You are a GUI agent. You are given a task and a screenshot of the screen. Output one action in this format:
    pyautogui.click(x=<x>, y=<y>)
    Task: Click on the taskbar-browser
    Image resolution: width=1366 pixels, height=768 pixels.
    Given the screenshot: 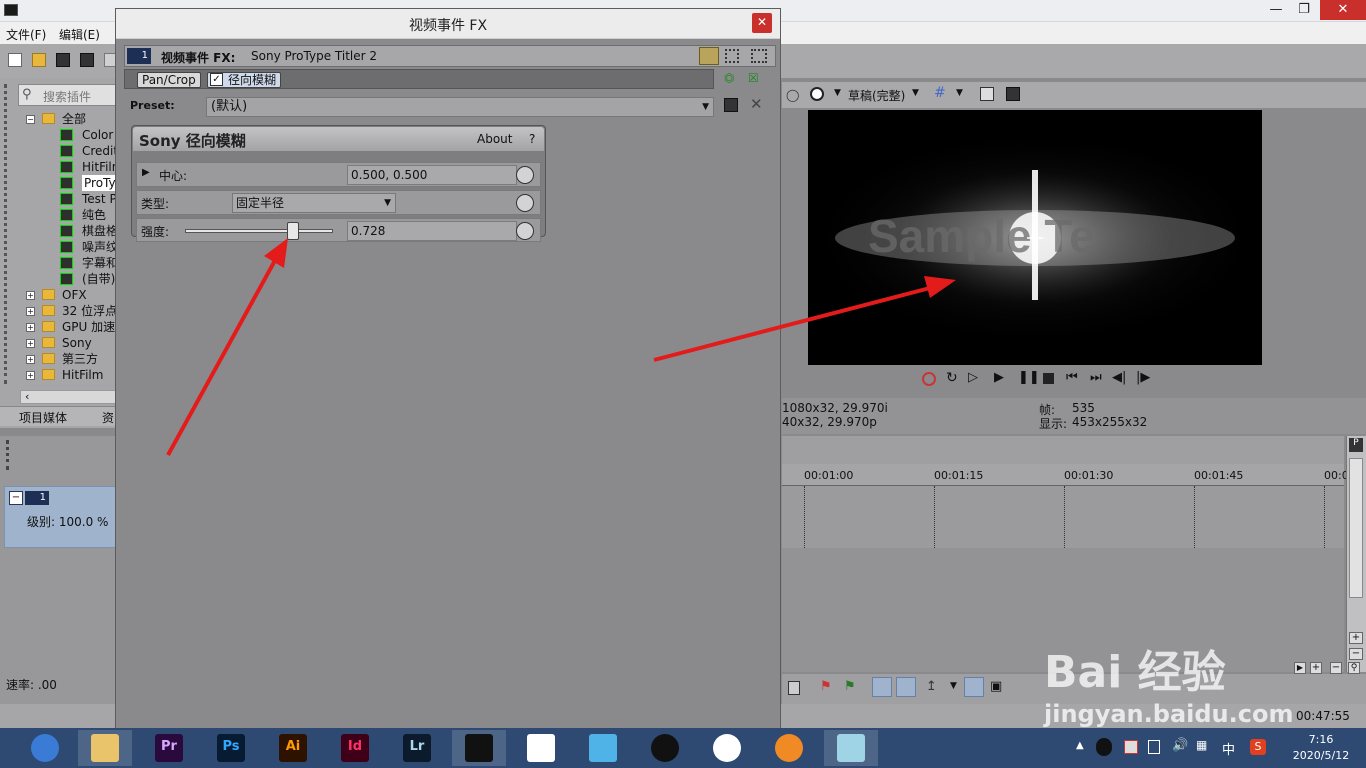 What is the action you would take?
    pyautogui.click(x=45, y=748)
    